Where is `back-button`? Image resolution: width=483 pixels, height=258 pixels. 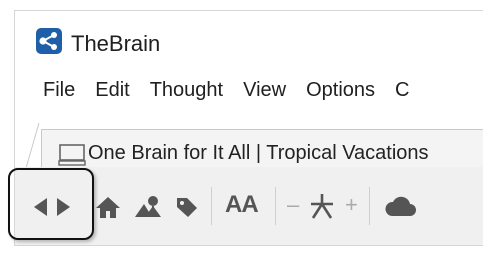 back-button is located at coordinates (40, 207).